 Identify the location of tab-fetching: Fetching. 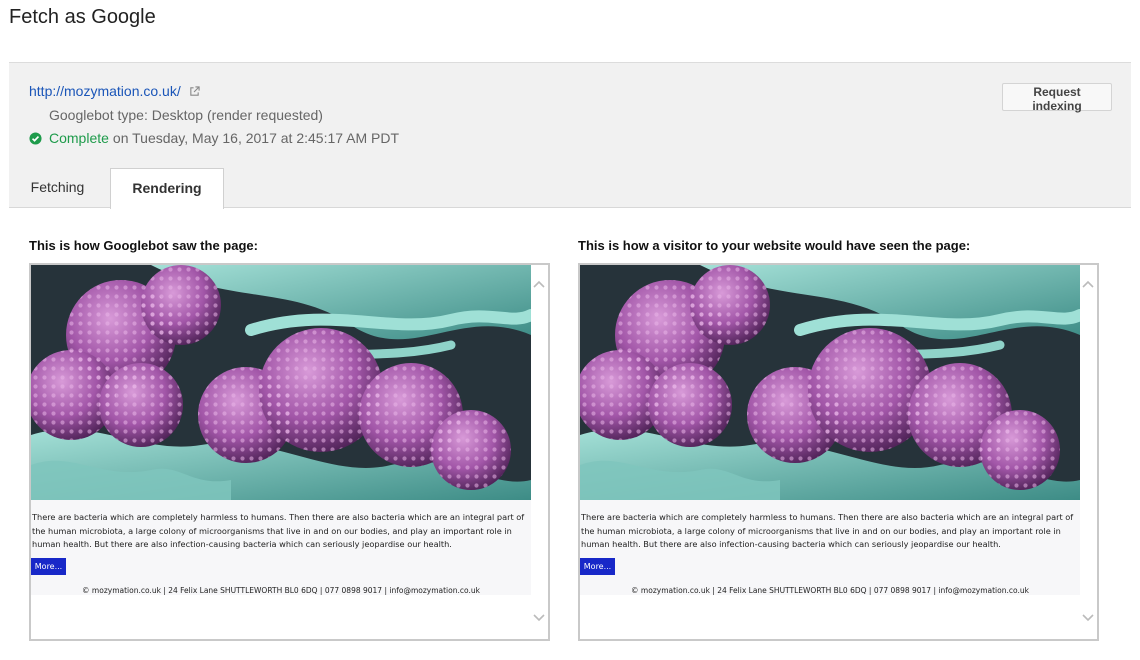
(59, 188).